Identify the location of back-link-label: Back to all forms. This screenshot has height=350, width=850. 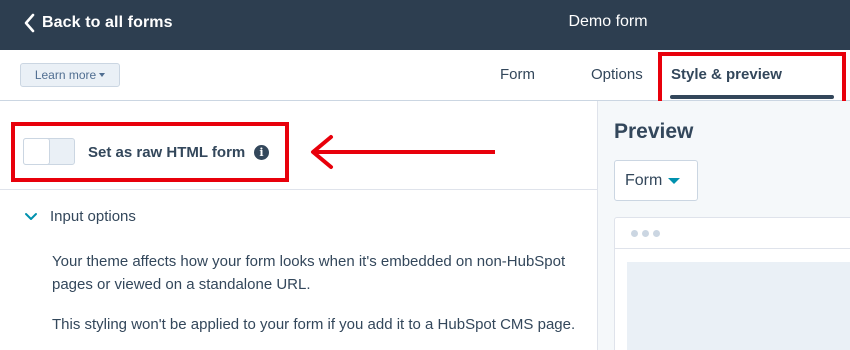
(107, 22).